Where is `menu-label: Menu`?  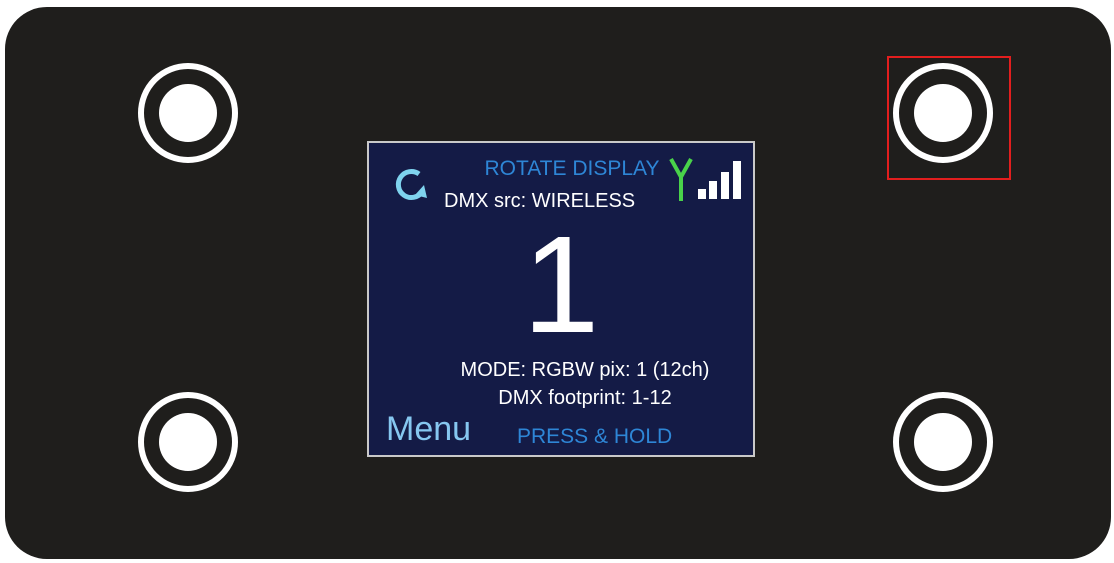
menu-label: Menu is located at coordinates (429, 429).